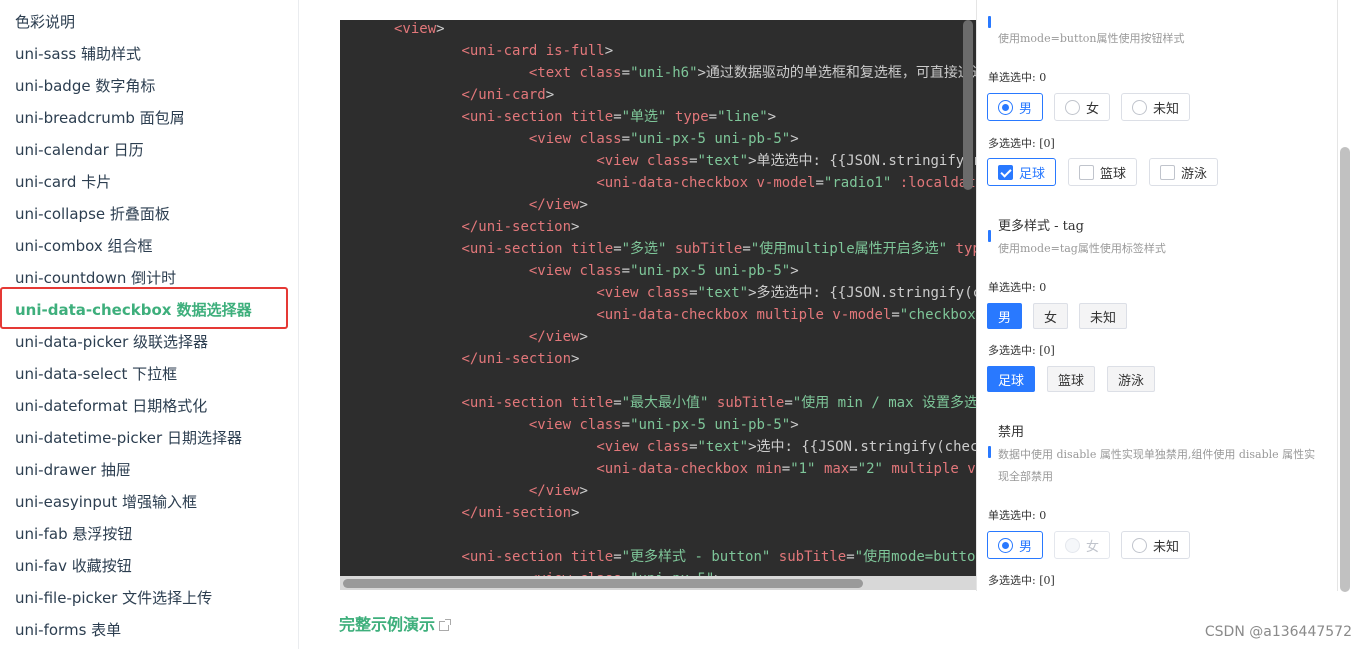 This screenshot has width=1366, height=649. What do you see at coordinates (968, 105) in the screenshot?
I see `code-vertical-scrollbar` at bounding box center [968, 105].